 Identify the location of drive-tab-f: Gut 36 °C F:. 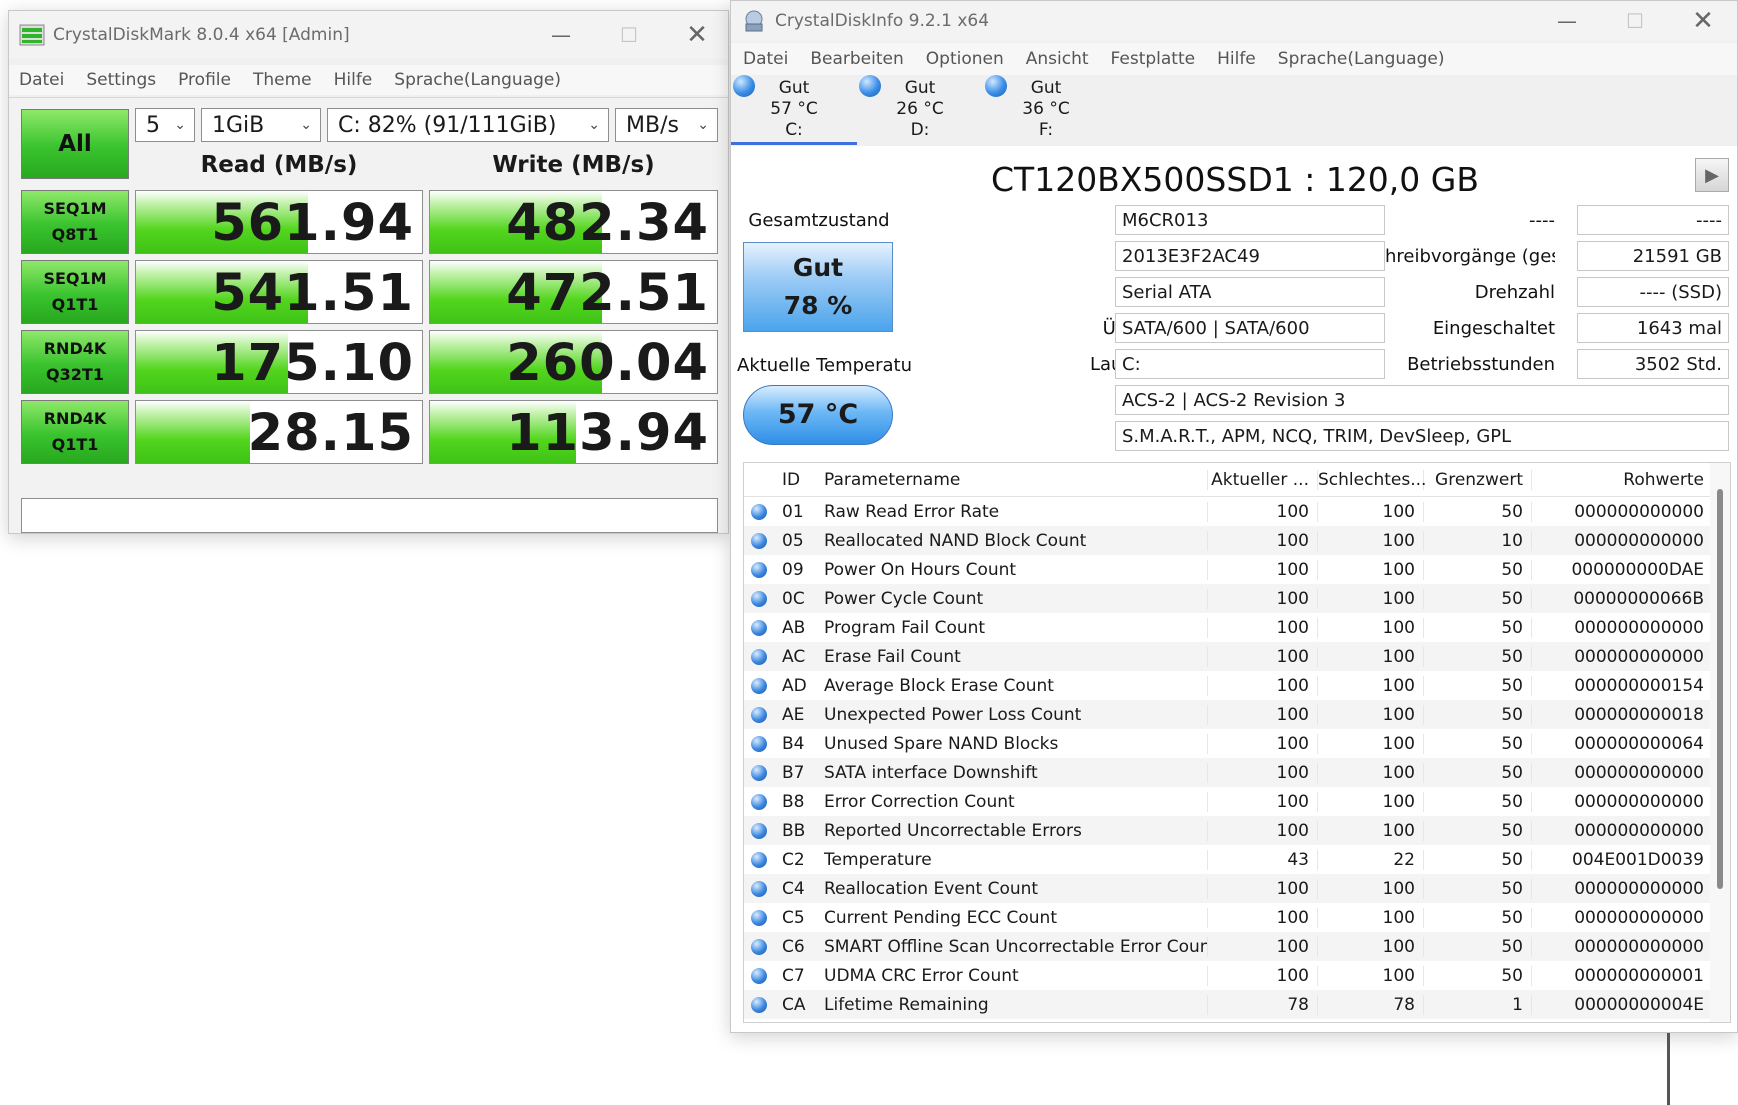
(1046, 110).